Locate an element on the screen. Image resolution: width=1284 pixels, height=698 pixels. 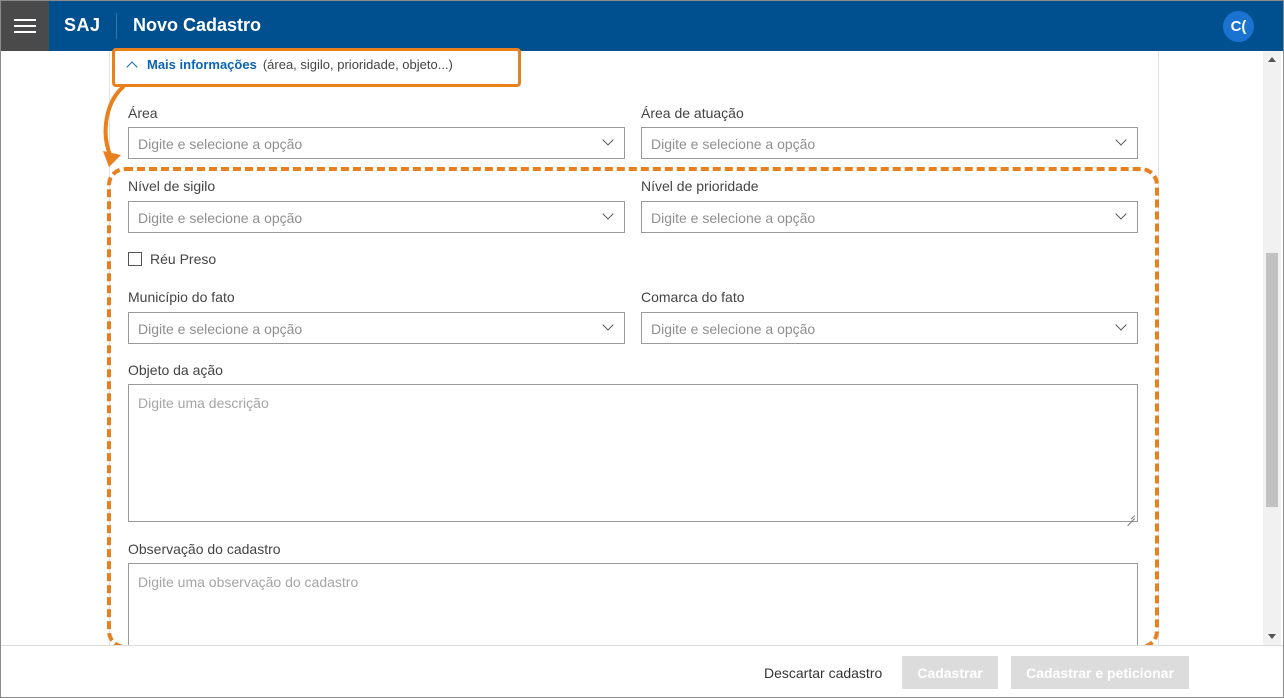
scroll-down-icon is located at coordinates (1272, 636).